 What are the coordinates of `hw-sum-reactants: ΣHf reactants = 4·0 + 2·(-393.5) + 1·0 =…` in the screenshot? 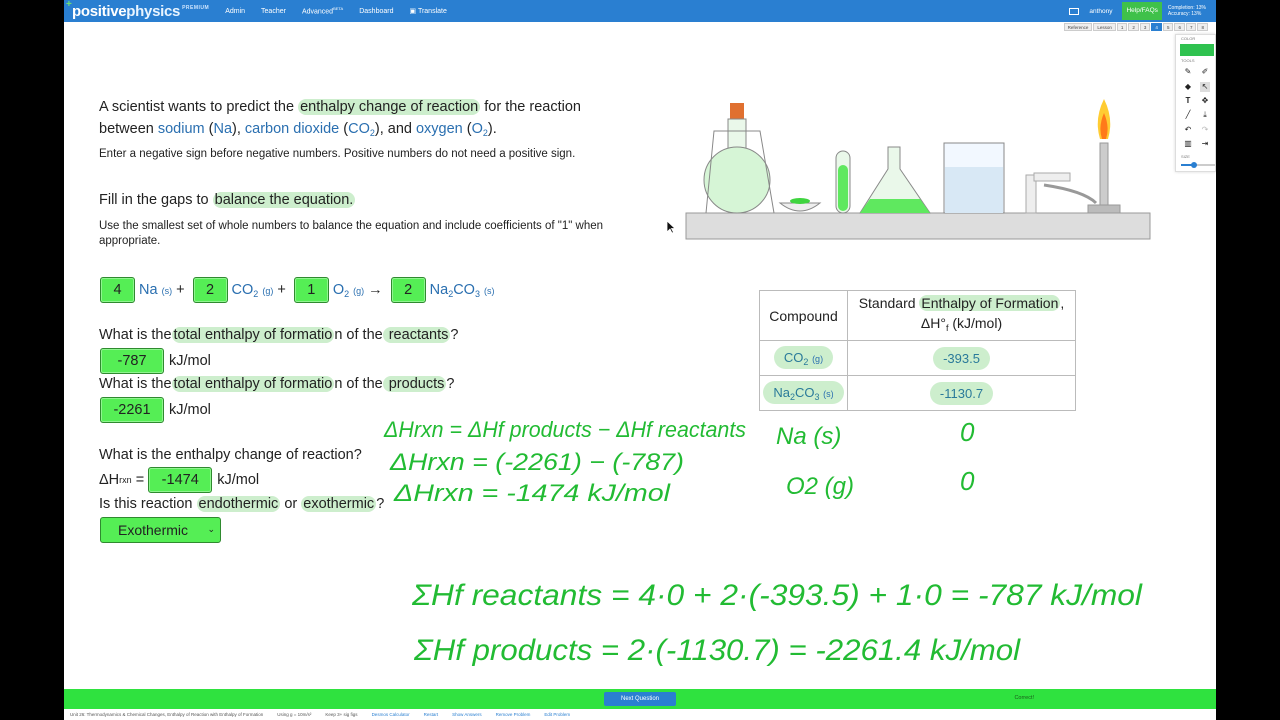 It's located at (777, 595).